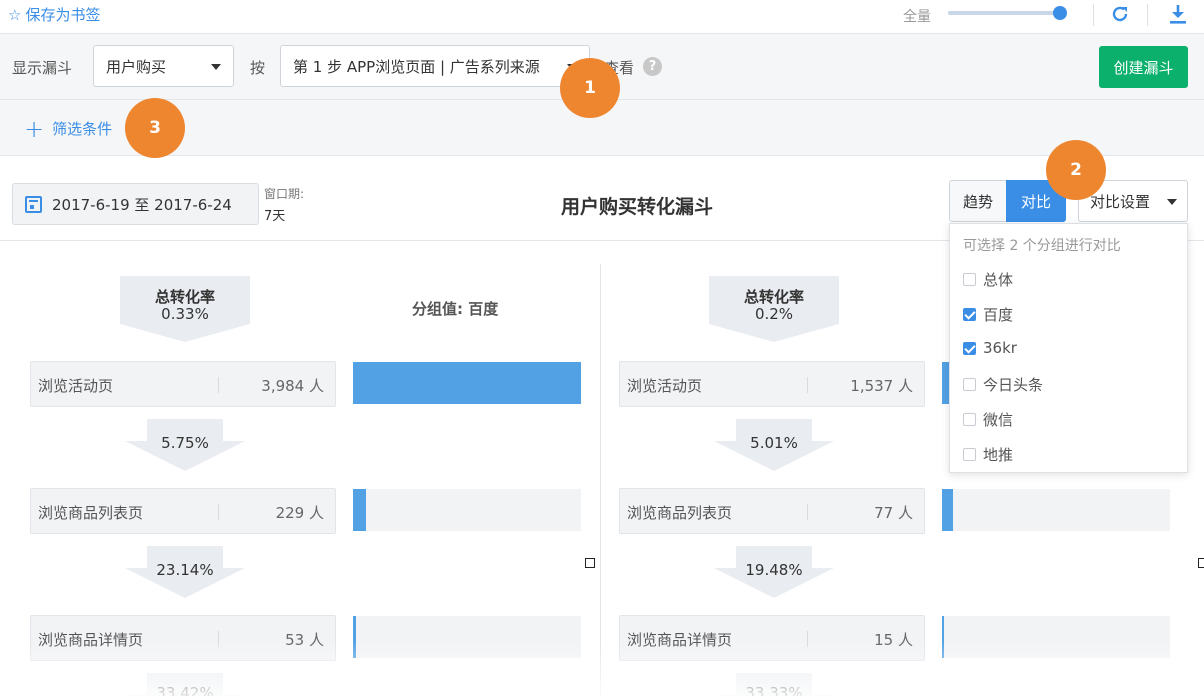 Image resolution: width=1204 pixels, height=696 pixels. What do you see at coordinates (63, 15) in the screenshot?
I see `save-bookmark-label: 保存为书签` at bounding box center [63, 15].